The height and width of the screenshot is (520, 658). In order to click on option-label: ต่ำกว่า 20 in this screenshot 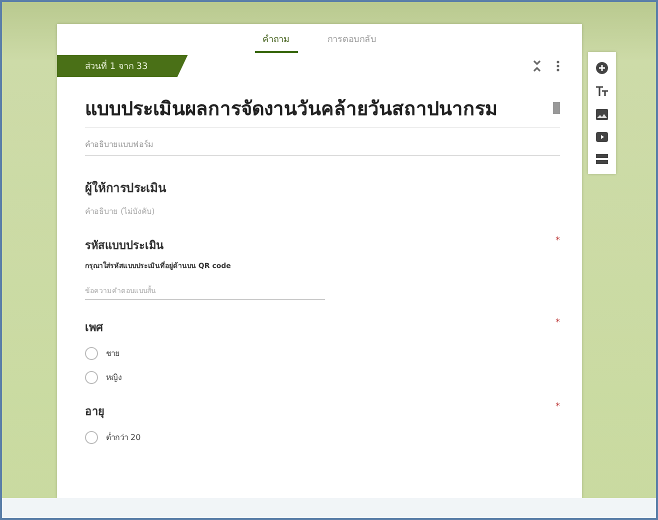, I will do `click(123, 437)`.